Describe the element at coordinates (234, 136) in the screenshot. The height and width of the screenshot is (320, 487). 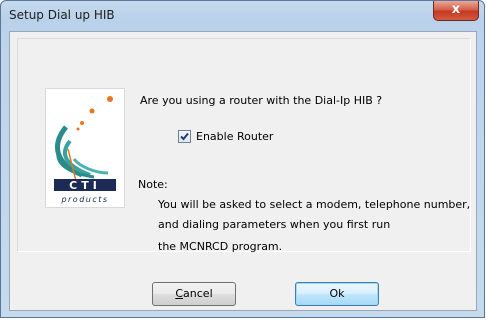
I see `enable-router-label: Enable Router` at that location.